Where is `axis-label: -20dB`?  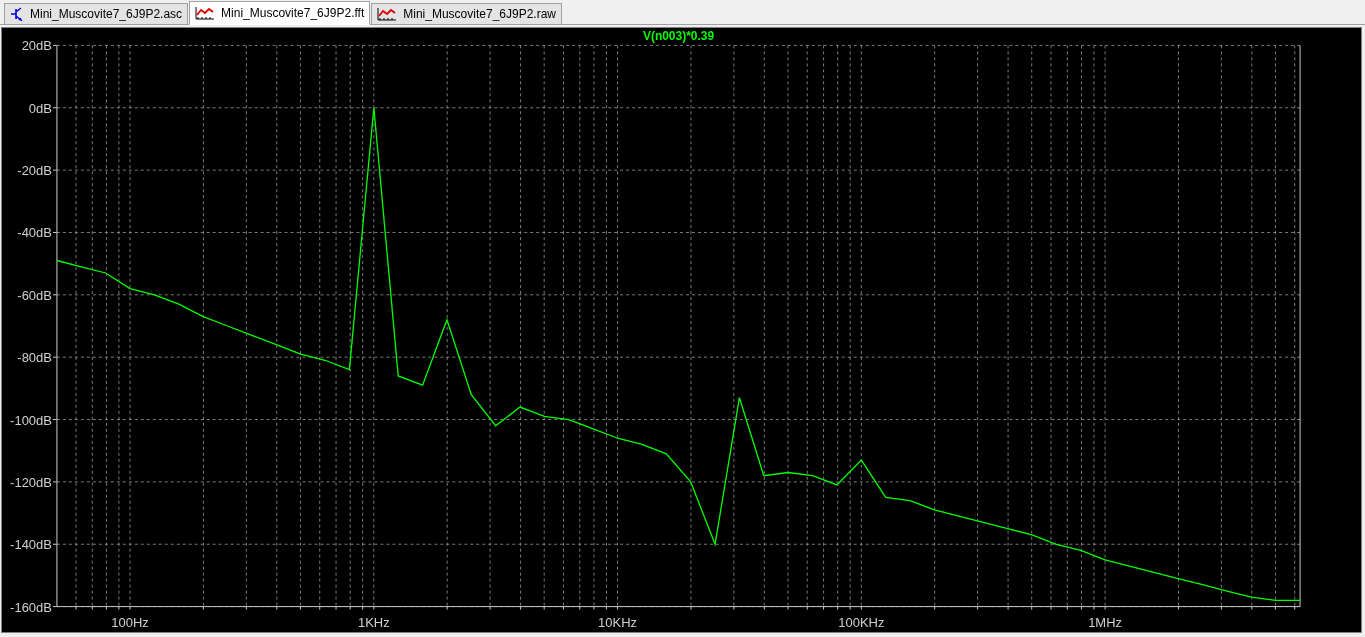
axis-label: -20dB is located at coordinates (34, 171).